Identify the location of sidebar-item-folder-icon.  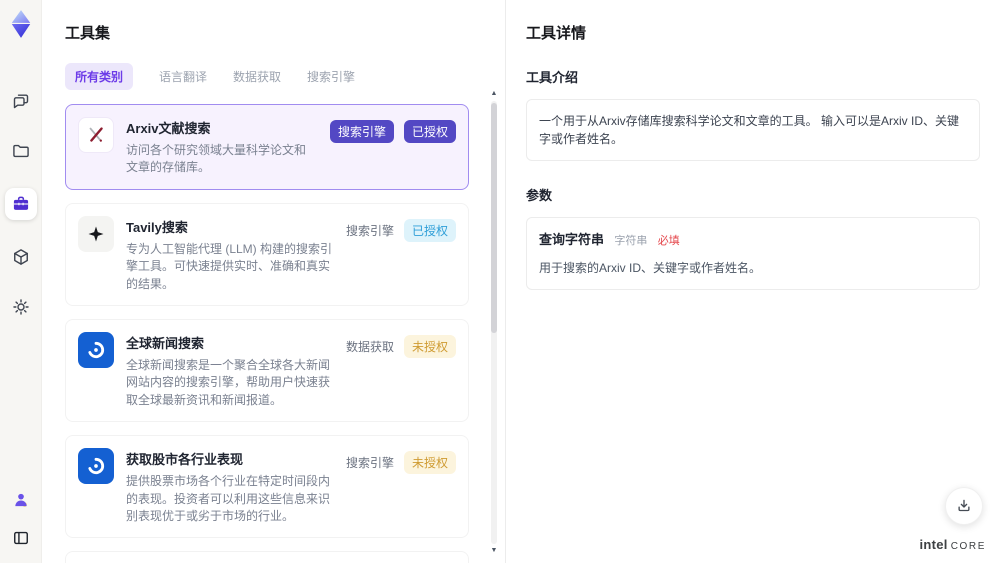
(21, 151).